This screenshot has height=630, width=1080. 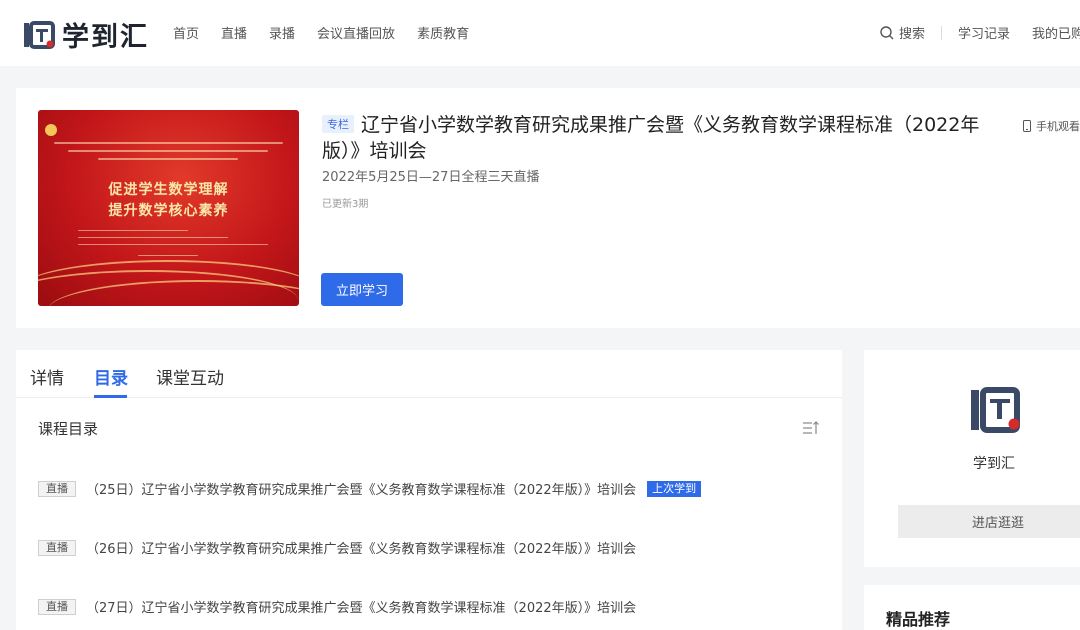 I want to click on nav-meeting-replay: 会议直播回放, so click(x=356, y=32).